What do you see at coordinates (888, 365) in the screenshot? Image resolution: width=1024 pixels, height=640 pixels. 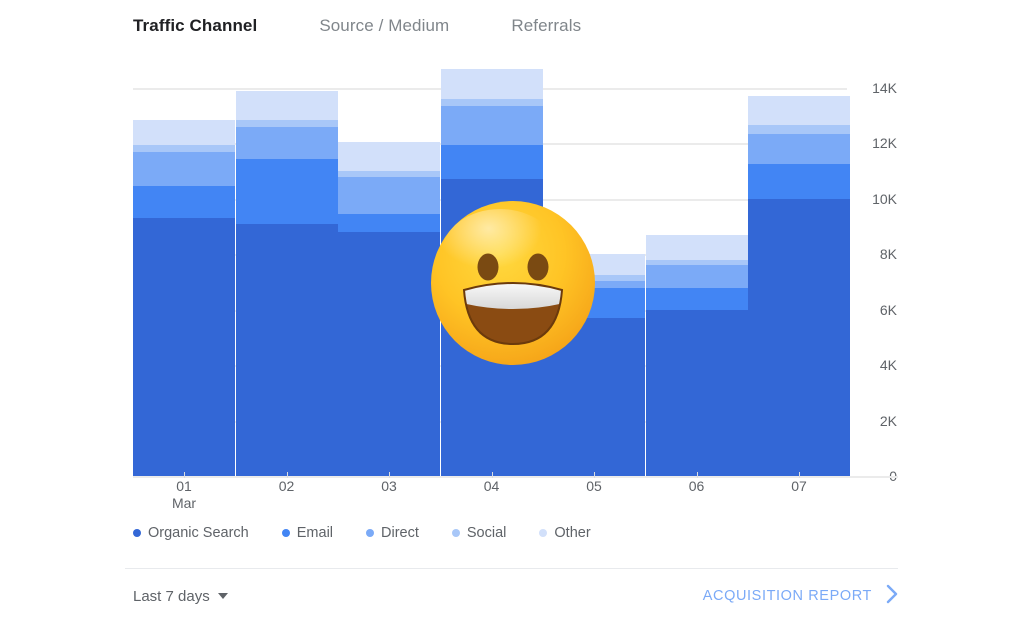 I see `y-axis-tick-label: 4K` at bounding box center [888, 365].